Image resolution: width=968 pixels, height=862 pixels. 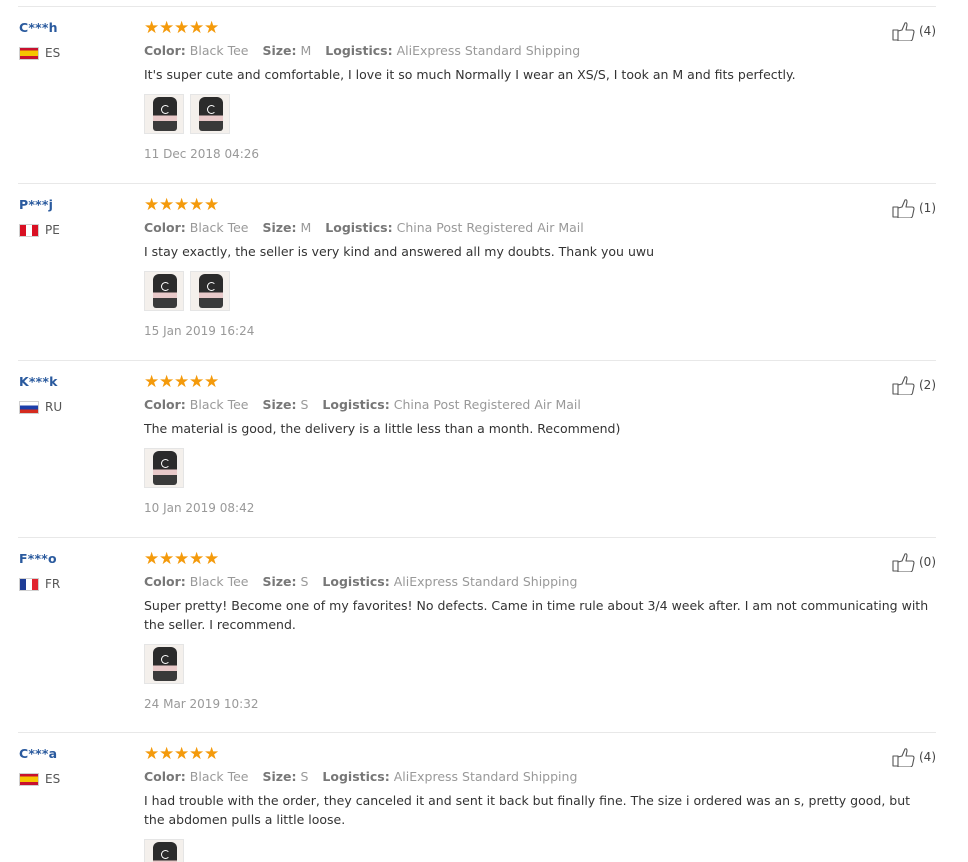 What do you see at coordinates (38, 753) in the screenshot?
I see `buyer-name: C***a` at bounding box center [38, 753].